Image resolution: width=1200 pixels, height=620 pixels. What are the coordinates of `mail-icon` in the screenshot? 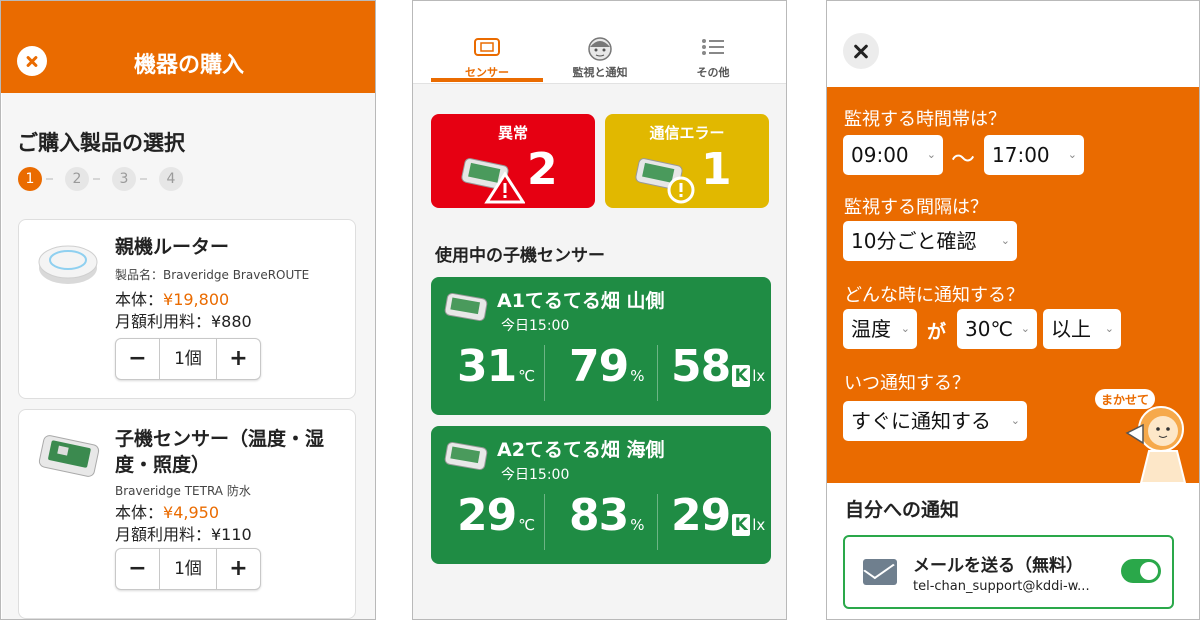 It's located at (880, 572).